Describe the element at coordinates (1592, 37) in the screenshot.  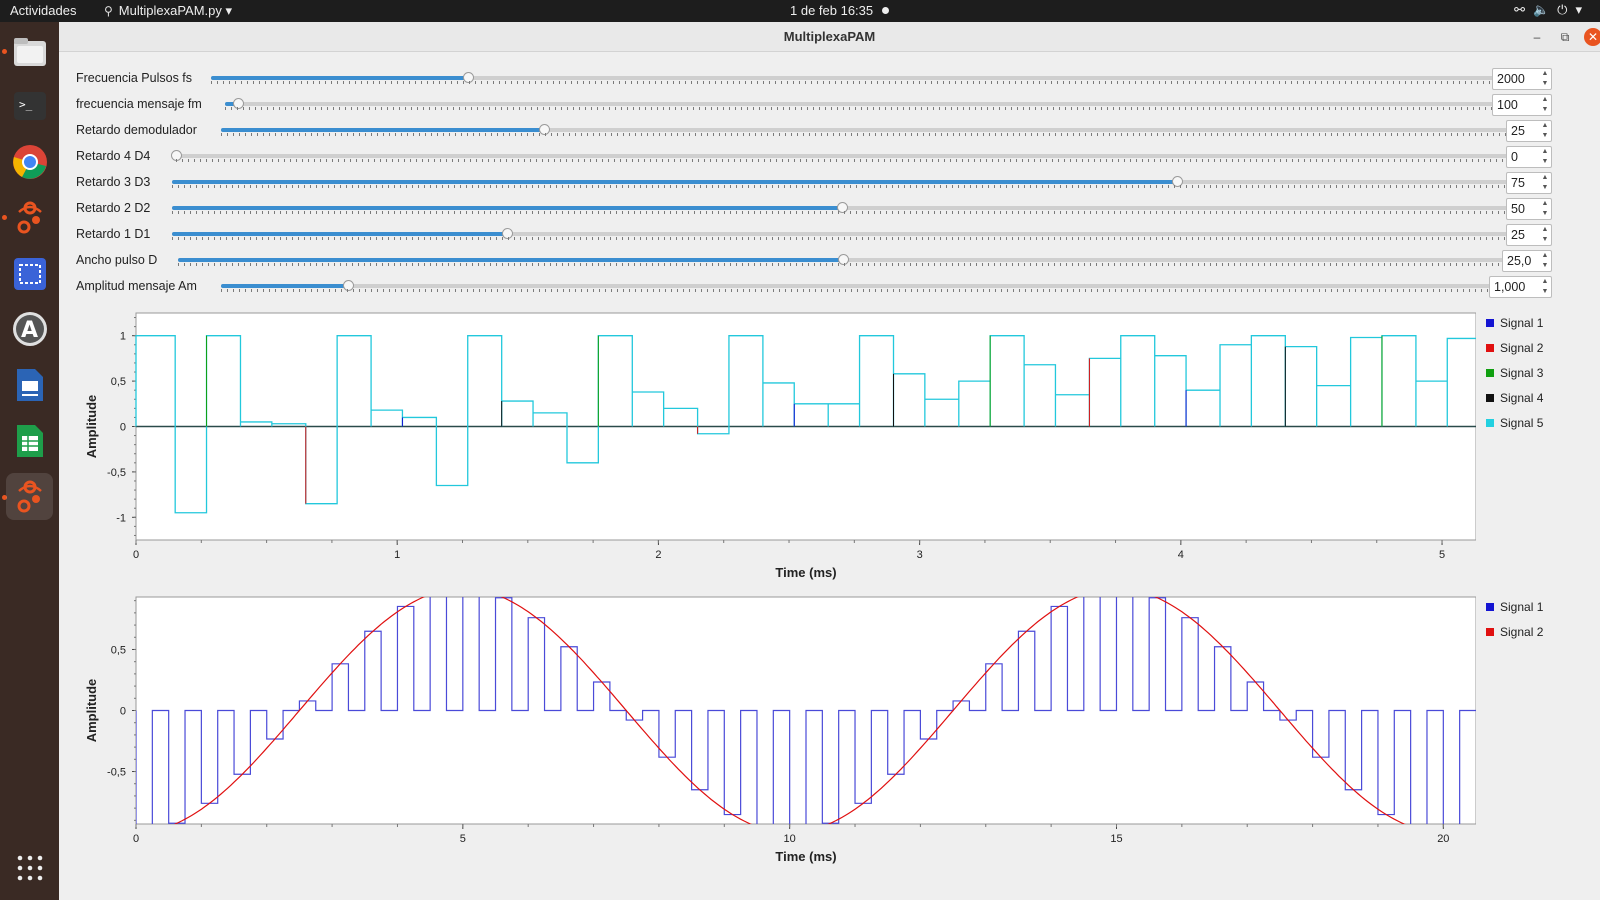
I see `close-icon: ✕` at that location.